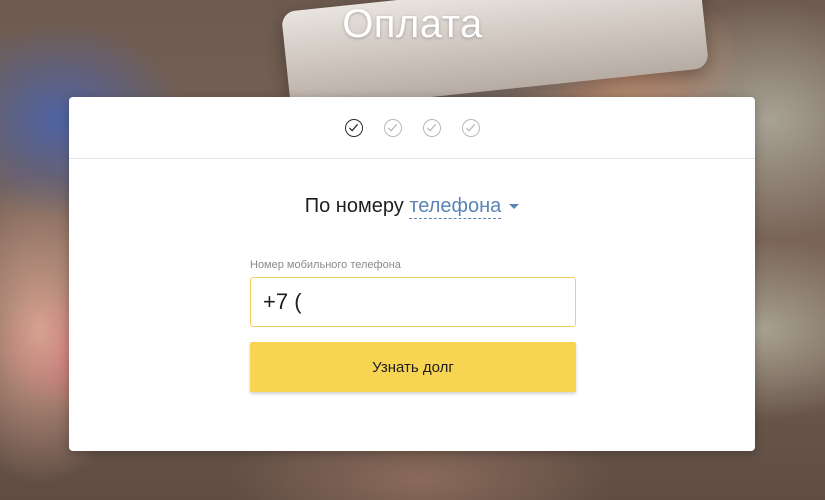  I want to click on check-debt-button: Узнать долг, so click(413, 367).